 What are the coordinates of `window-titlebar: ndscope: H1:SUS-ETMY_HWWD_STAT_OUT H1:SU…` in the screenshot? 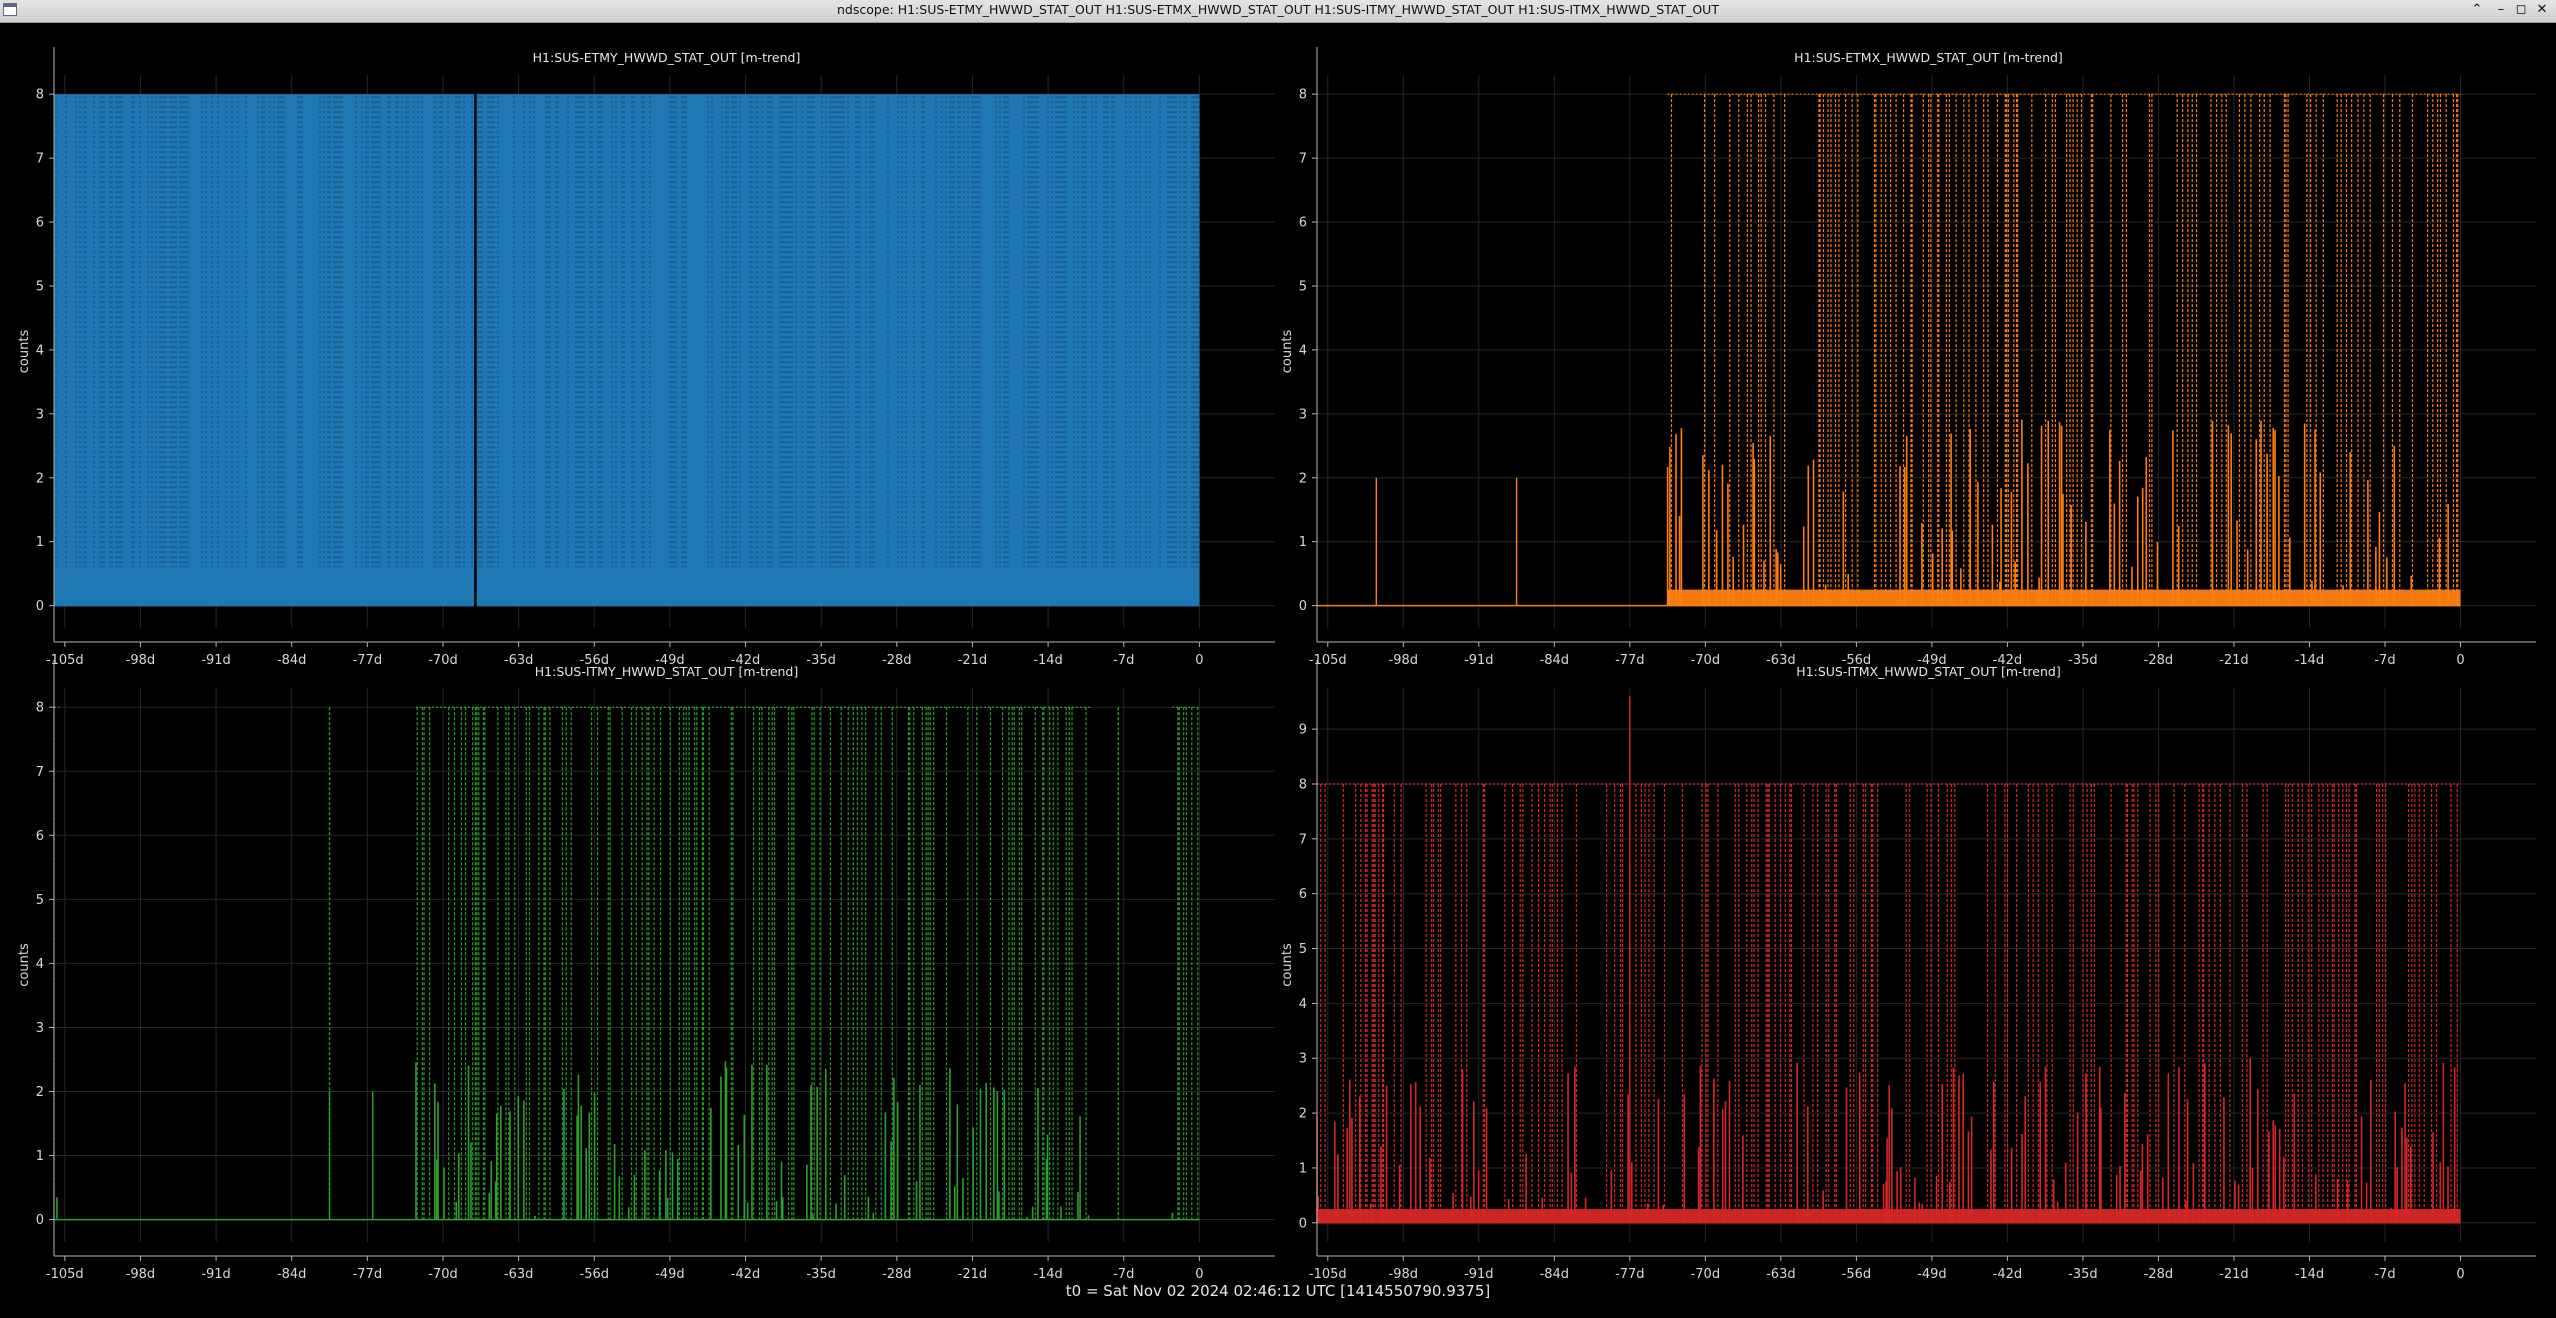 It's located at (1278, 11).